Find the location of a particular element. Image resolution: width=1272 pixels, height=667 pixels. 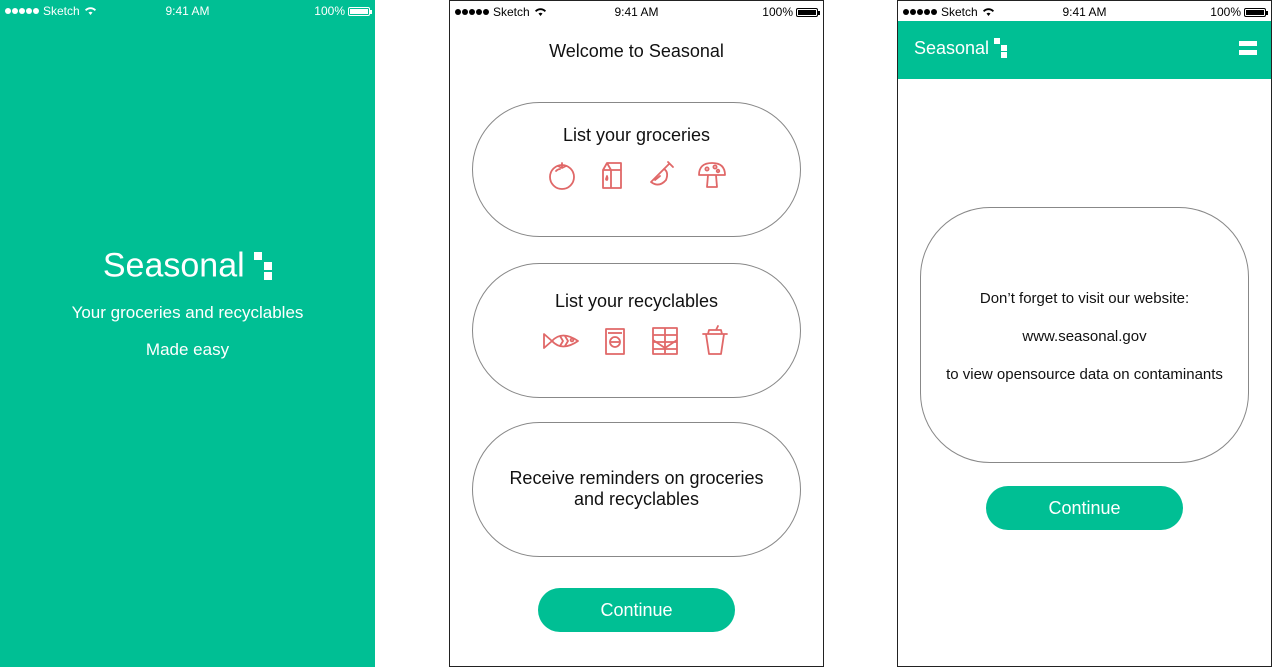

splash-subtitle: Made easy is located at coordinates (187, 349).